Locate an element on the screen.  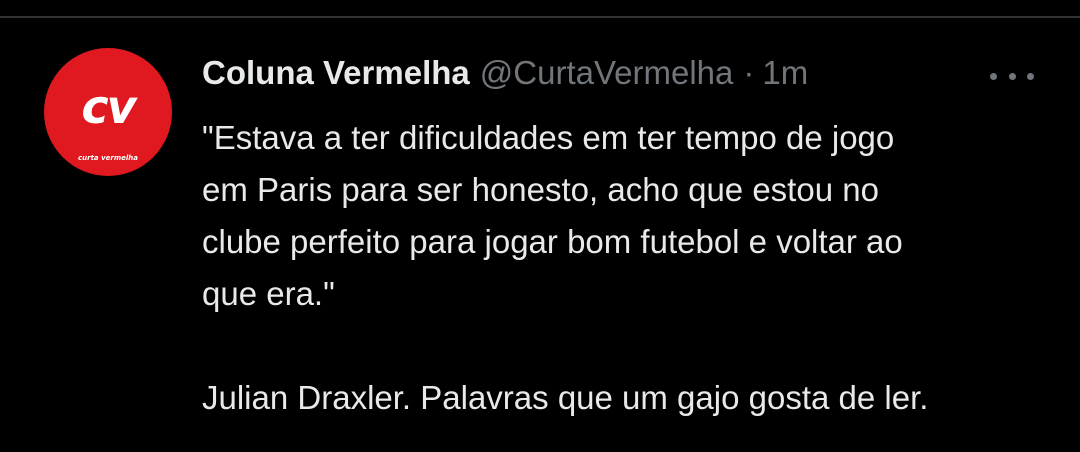
display-name: Coluna Vermelha is located at coordinates (336, 73).